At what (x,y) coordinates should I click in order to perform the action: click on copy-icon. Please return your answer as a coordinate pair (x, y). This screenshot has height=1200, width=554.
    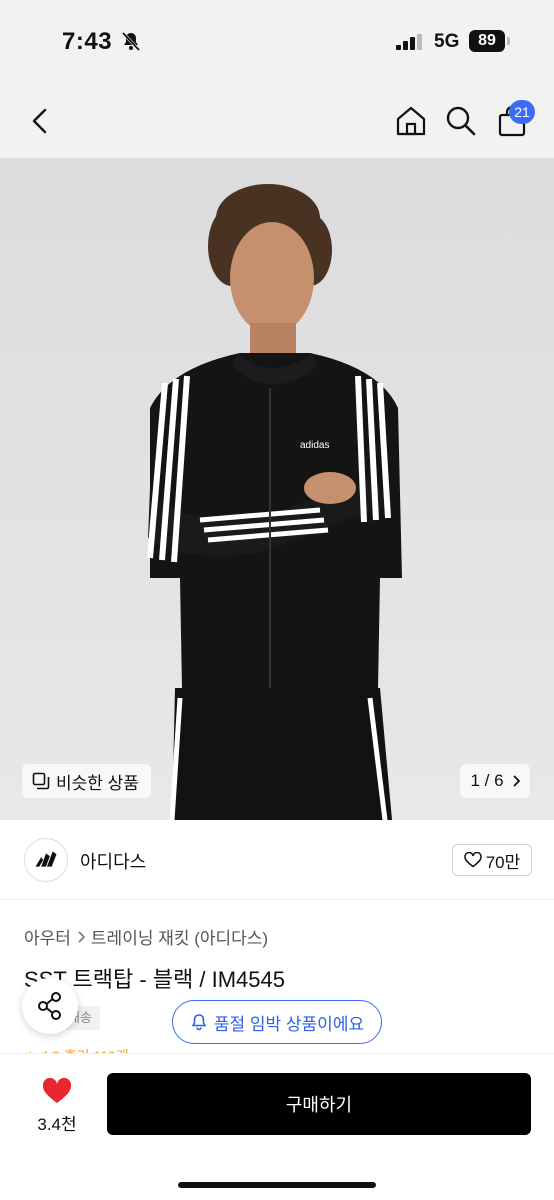
    Looking at the image, I should click on (41, 781).